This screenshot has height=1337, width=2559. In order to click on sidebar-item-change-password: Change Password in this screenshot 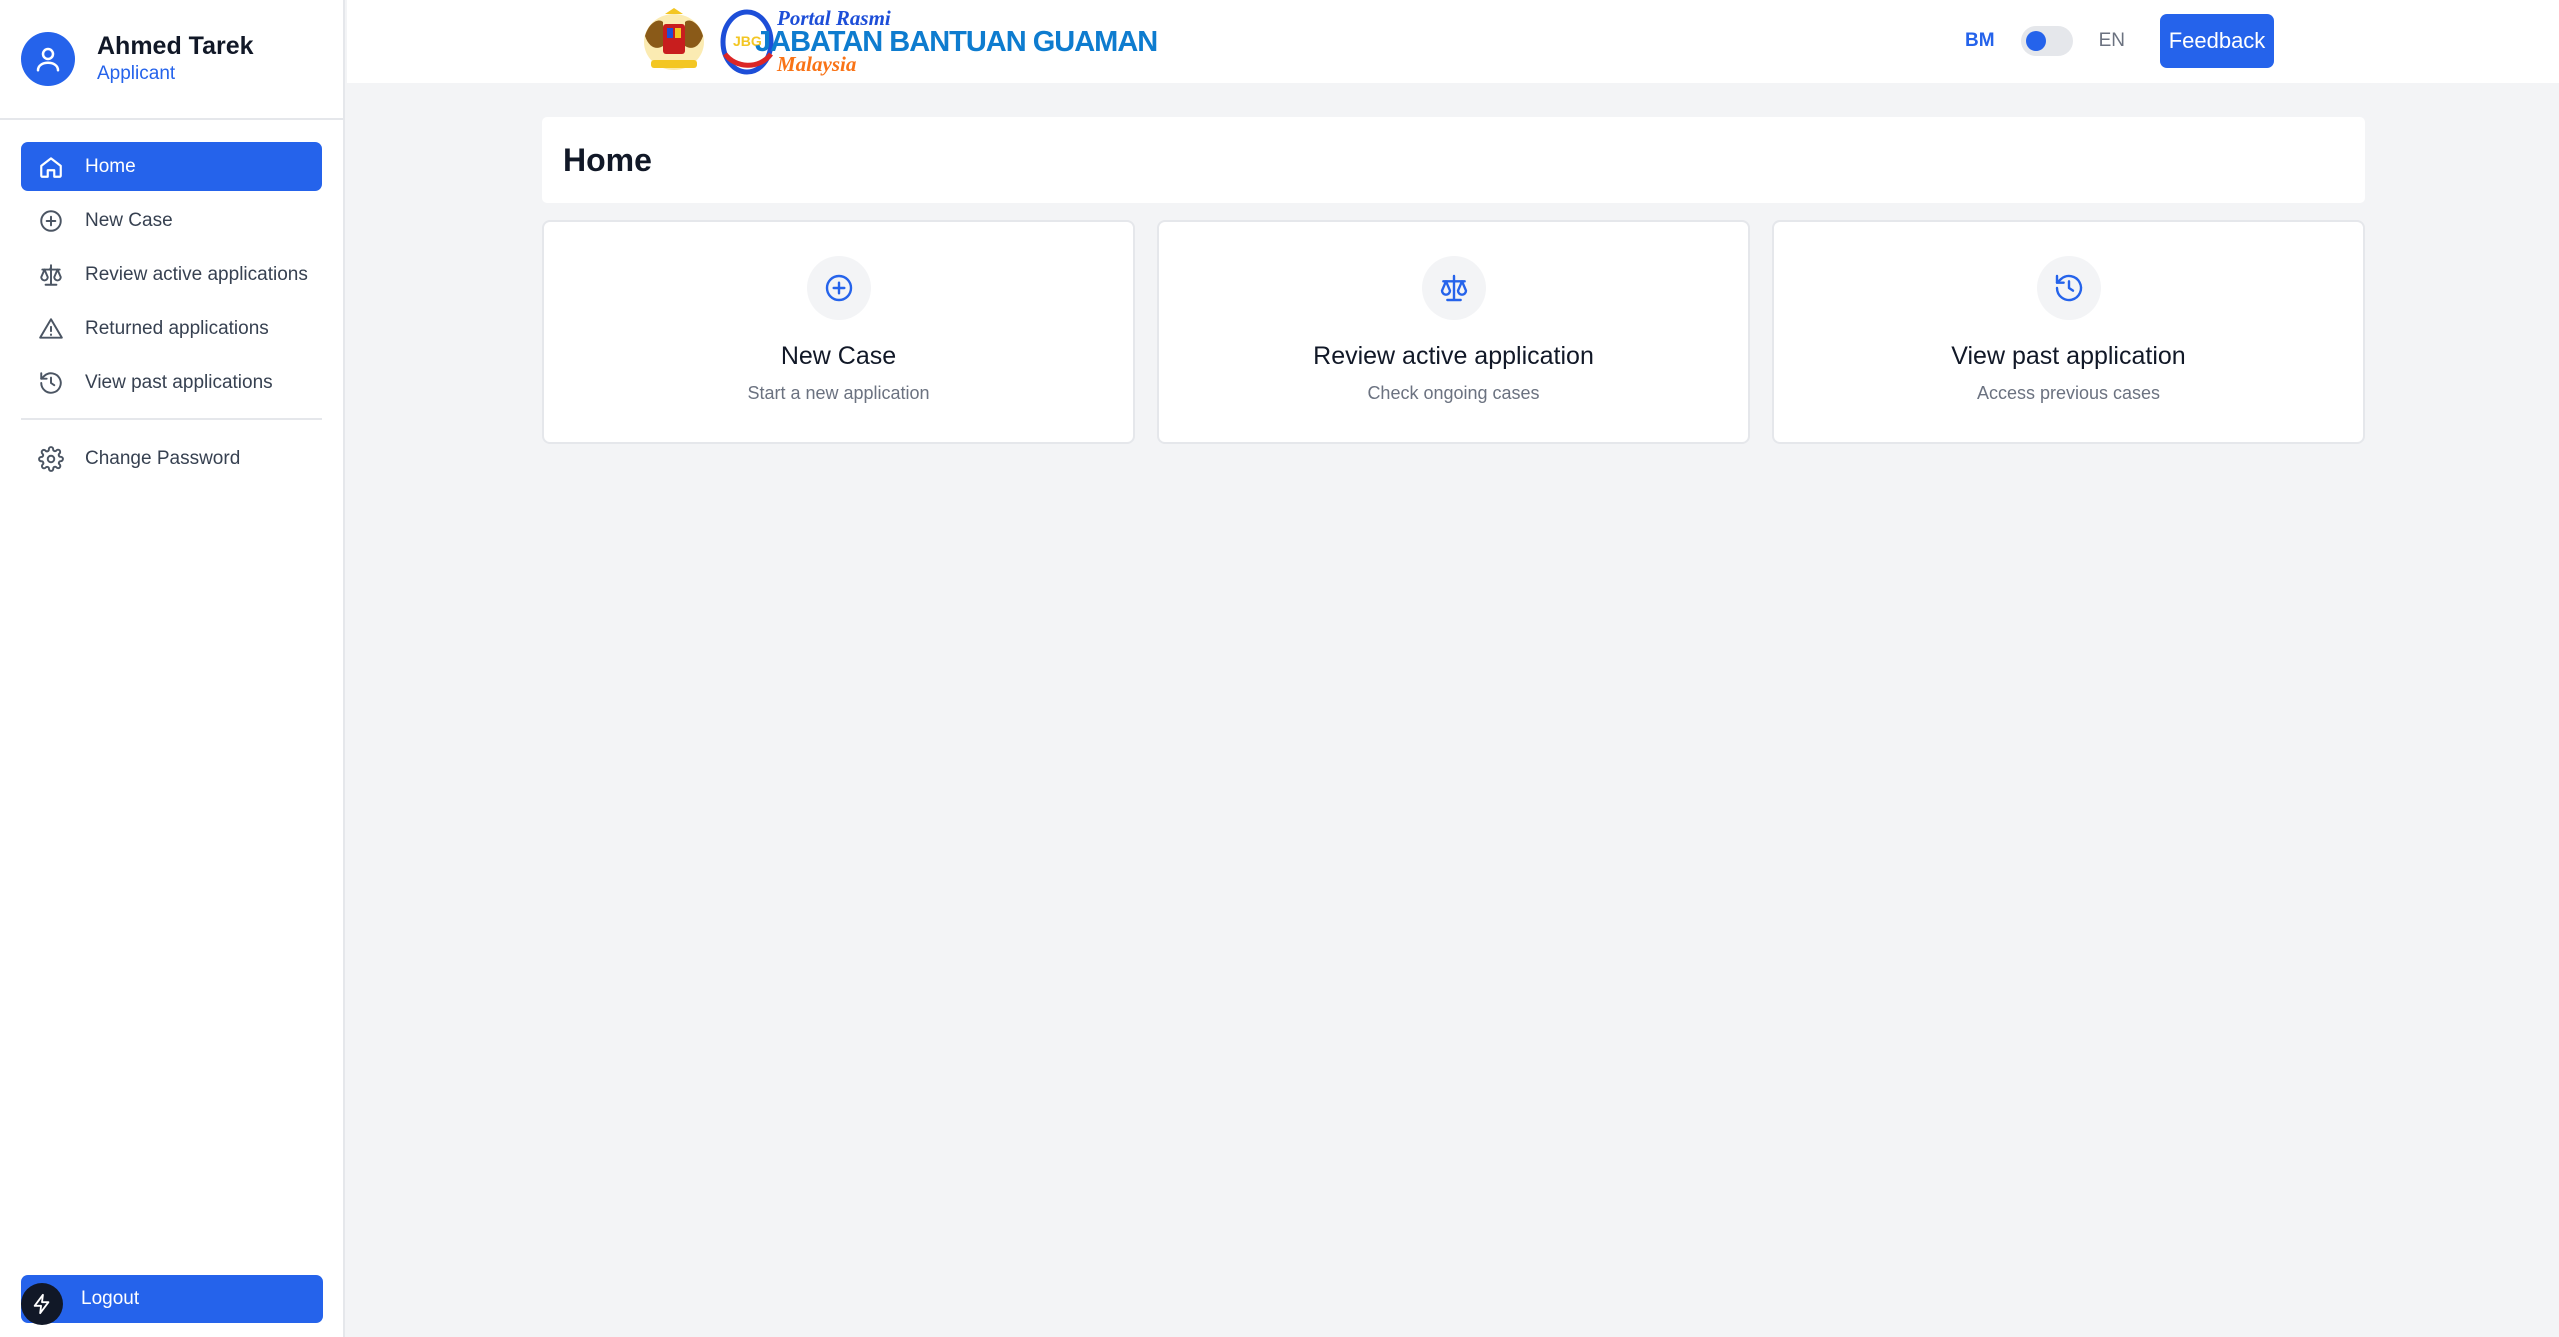, I will do `click(171, 458)`.